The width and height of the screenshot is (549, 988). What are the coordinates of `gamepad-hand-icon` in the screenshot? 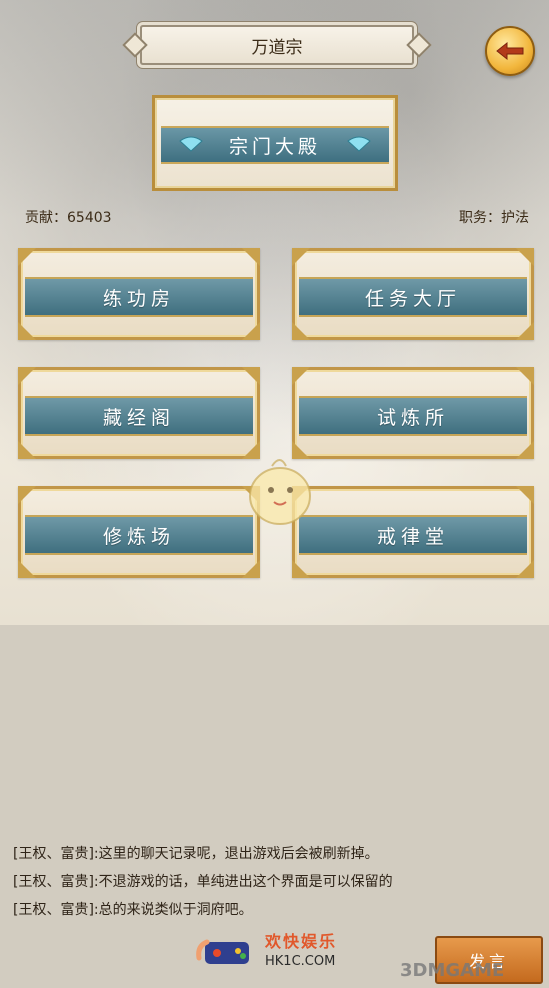 It's located at (222, 951).